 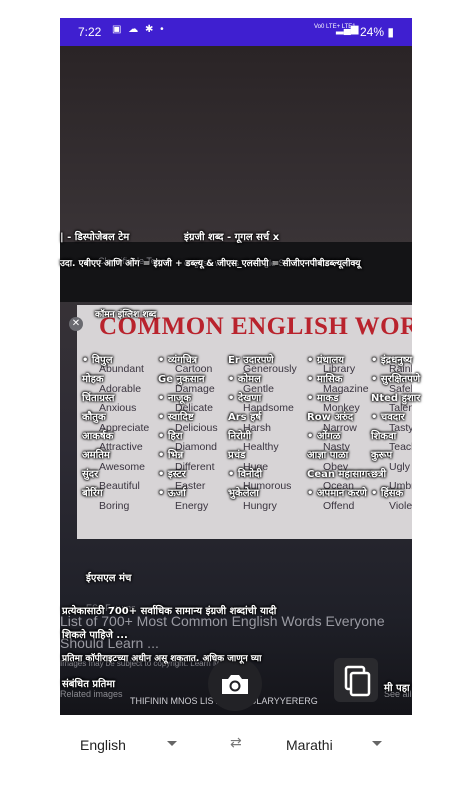 What do you see at coordinates (337, 493) in the screenshot?
I see `translated-word: • अपमान करणे` at bounding box center [337, 493].